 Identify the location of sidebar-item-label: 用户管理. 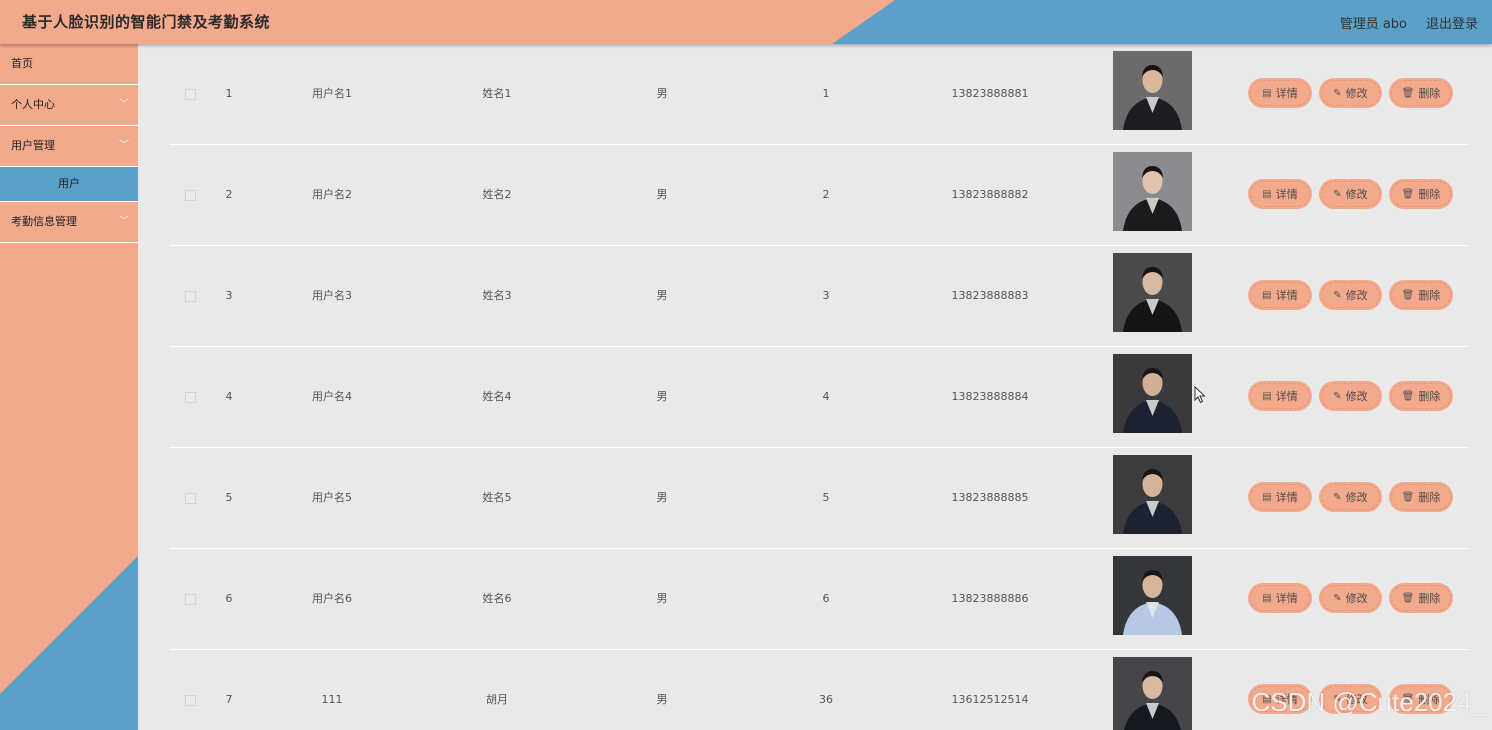
(33, 145).